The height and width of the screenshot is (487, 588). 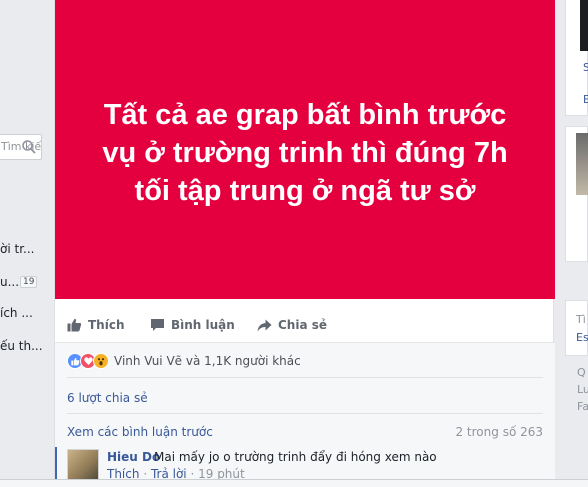 I want to click on post-action-bar: Thích Bình luận Chia sẻ, so click(x=305, y=327).